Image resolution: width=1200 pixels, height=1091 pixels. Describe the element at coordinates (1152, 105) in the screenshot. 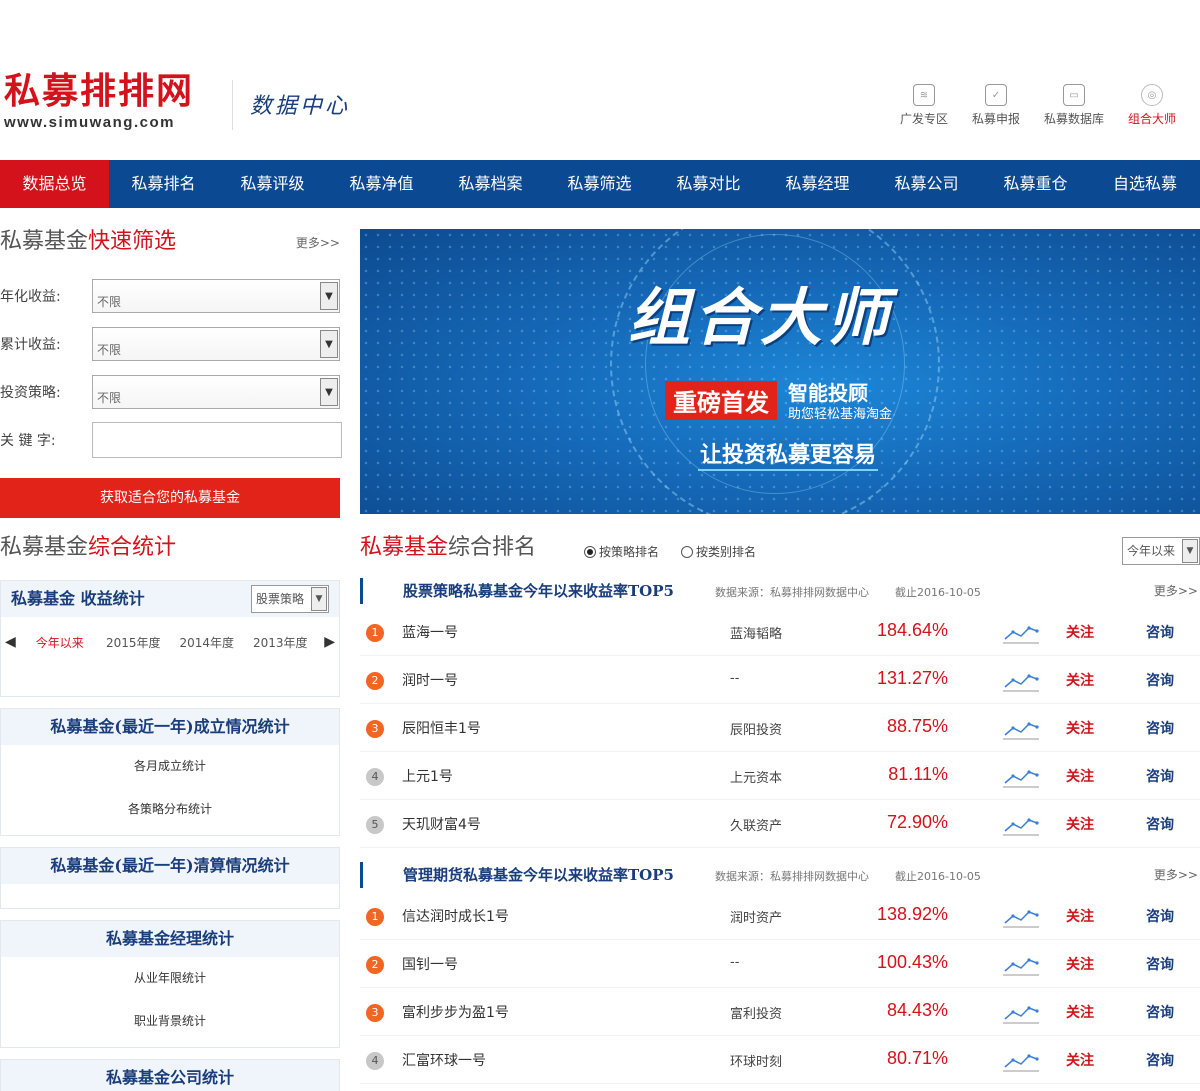

I see `top-link-portfolio-master: ◎ 组合大师` at that location.